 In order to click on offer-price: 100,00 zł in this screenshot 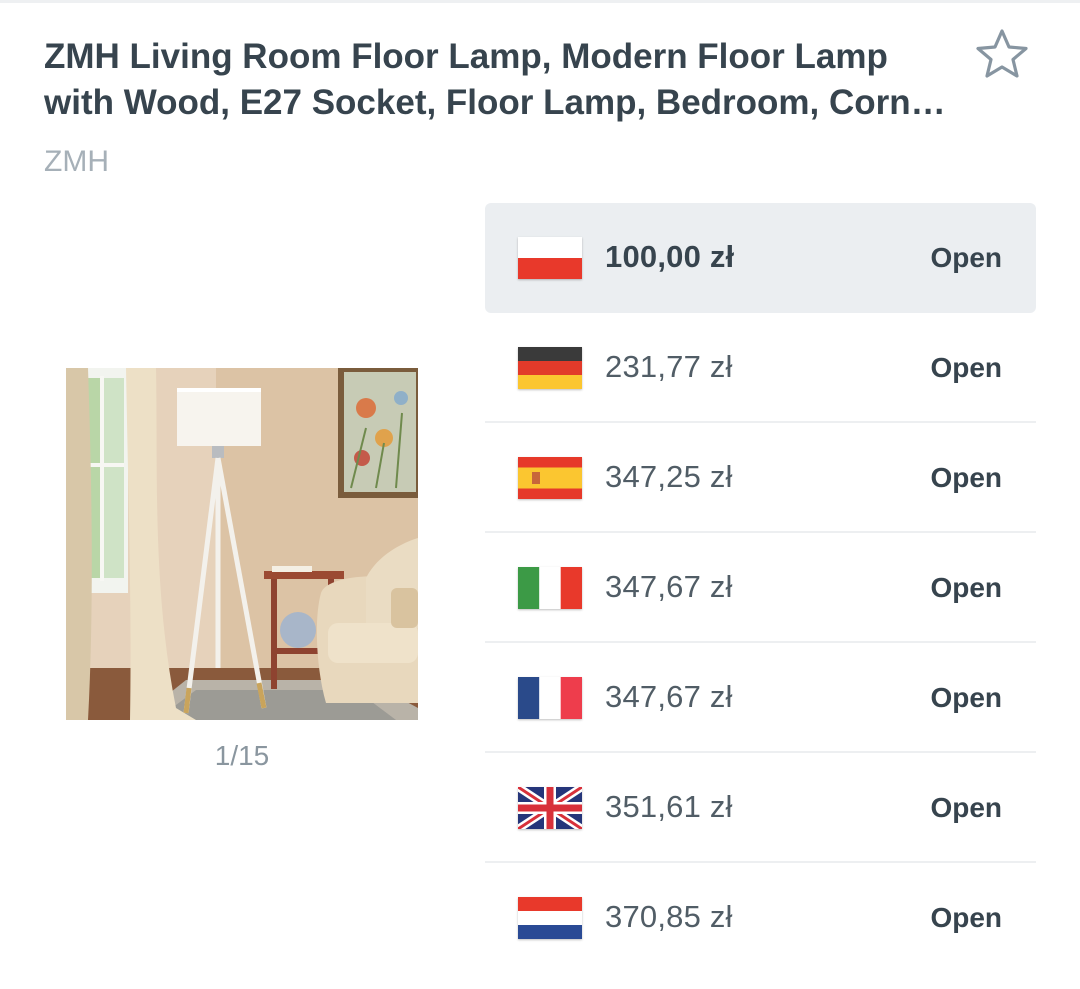, I will do `click(670, 256)`.